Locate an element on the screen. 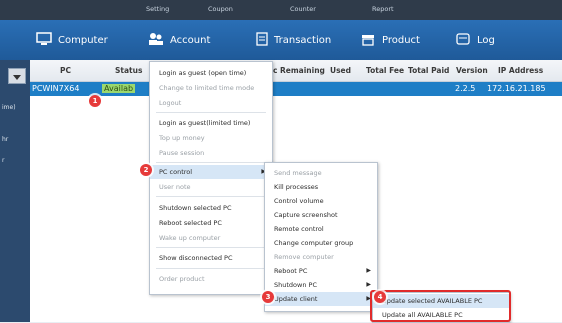 The height and width of the screenshot is (323, 562). document-icon is located at coordinates (262, 40).